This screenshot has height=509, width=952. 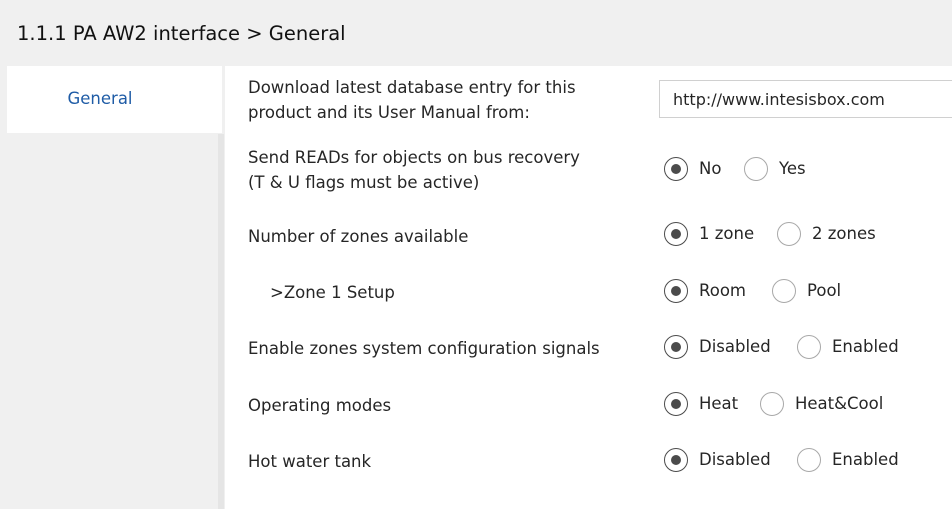 What do you see at coordinates (181, 33) in the screenshot?
I see `page-title: 1.1.1 PA AW2 interface > General` at bounding box center [181, 33].